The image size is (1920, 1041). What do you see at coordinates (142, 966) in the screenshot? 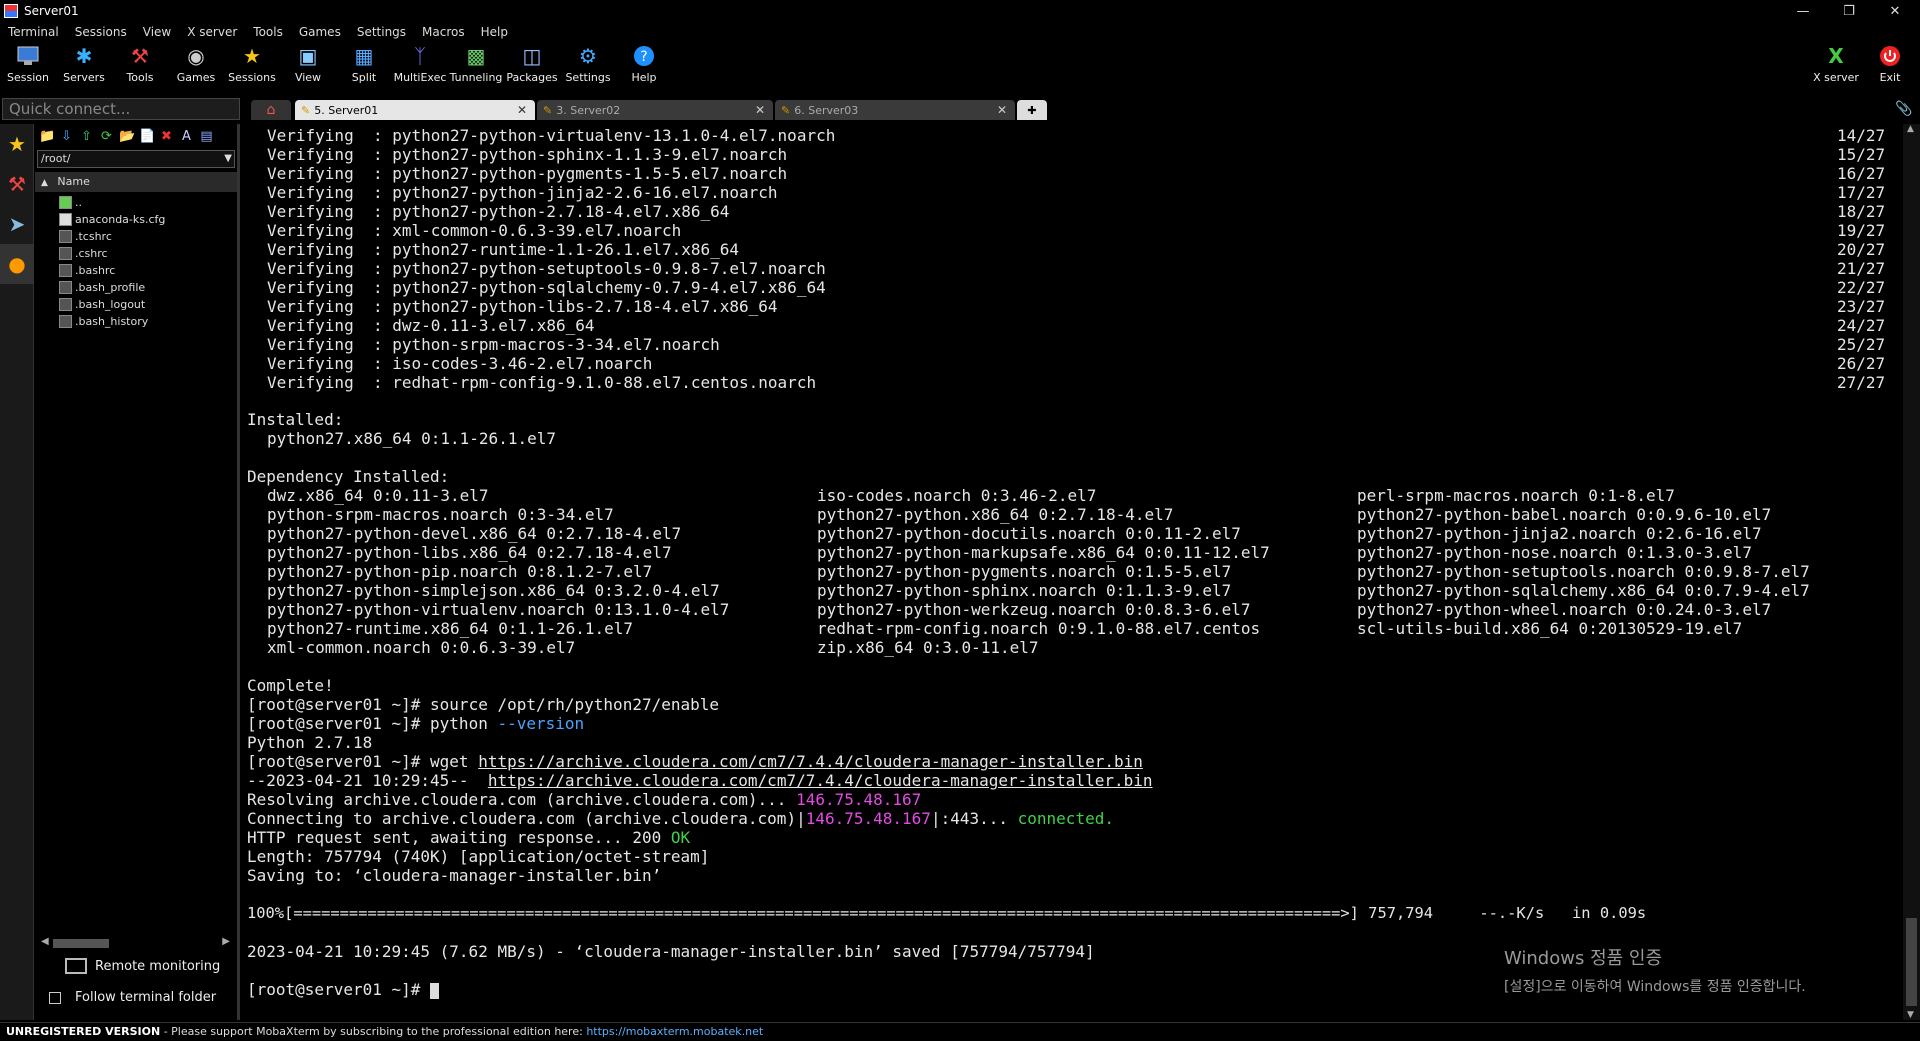
I see `remote-monitoring-button: Remote monitoring` at bounding box center [142, 966].